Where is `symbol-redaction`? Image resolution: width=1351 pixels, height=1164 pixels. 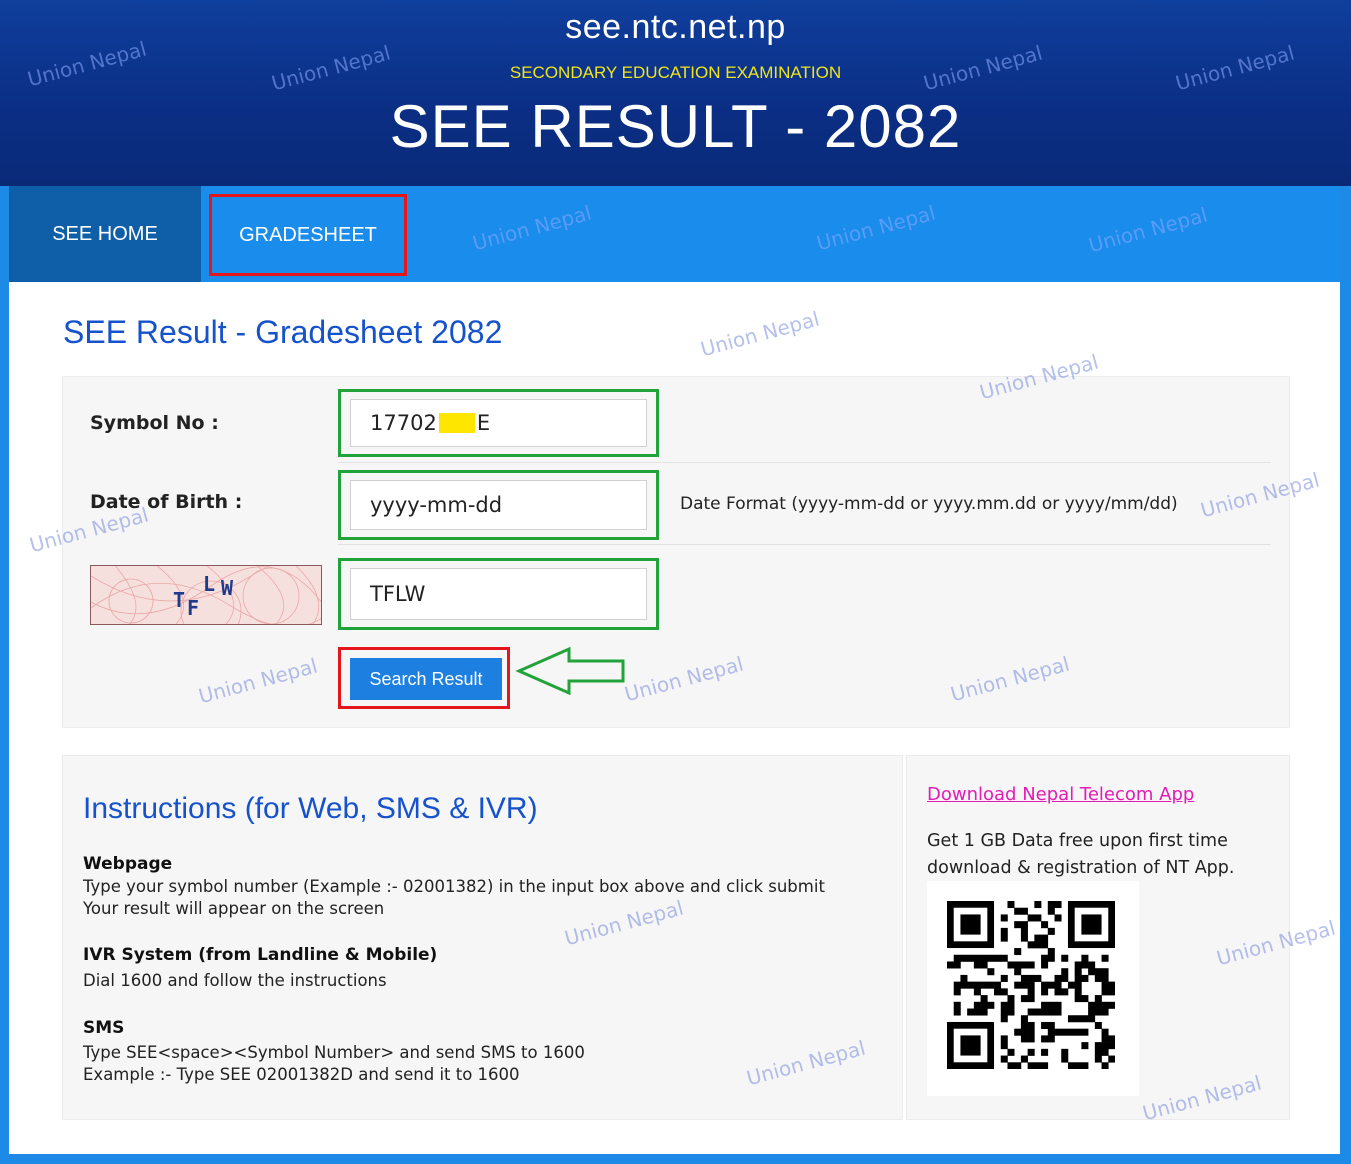
symbol-redaction is located at coordinates (456, 423).